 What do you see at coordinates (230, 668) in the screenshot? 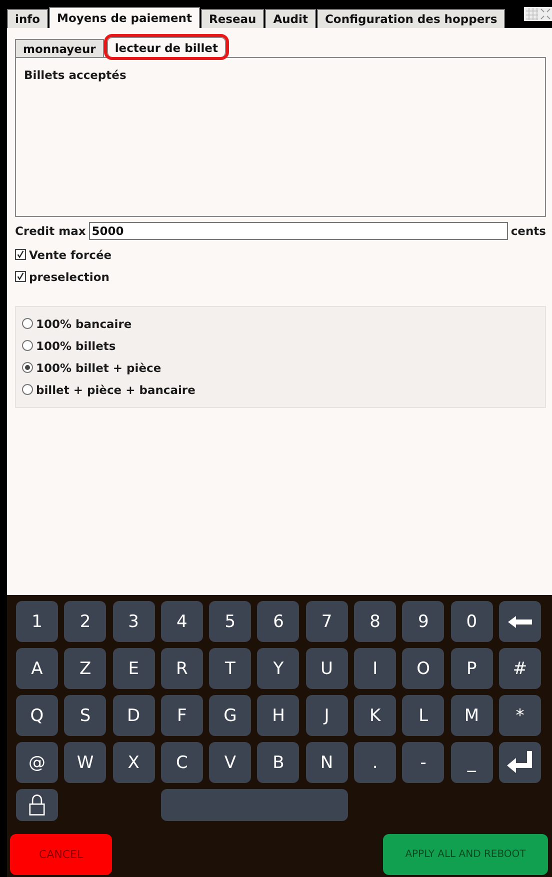
I see `key: T` at bounding box center [230, 668].